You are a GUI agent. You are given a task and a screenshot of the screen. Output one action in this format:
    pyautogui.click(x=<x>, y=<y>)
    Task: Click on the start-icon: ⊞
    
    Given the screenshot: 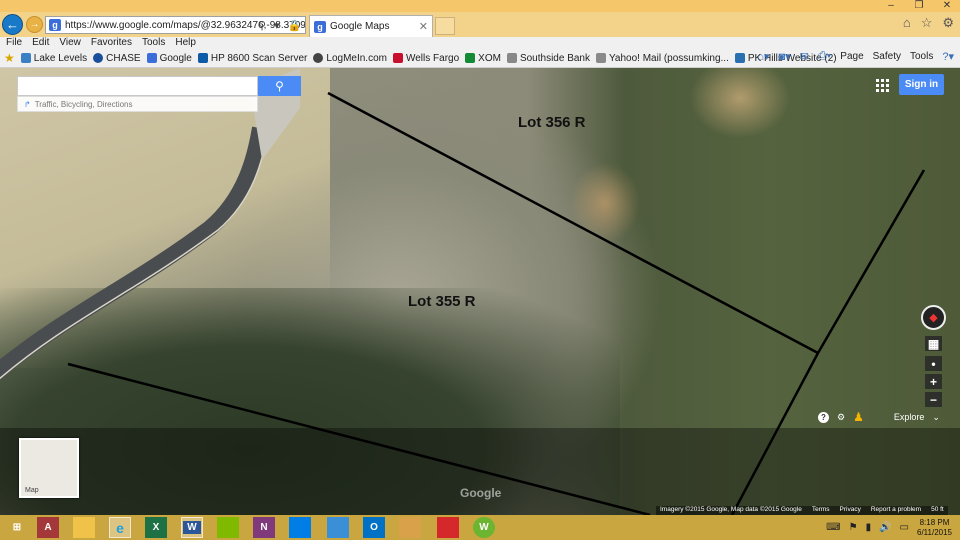 What is the action you would take?
    pyautogui.click(x=17, y=527)
    